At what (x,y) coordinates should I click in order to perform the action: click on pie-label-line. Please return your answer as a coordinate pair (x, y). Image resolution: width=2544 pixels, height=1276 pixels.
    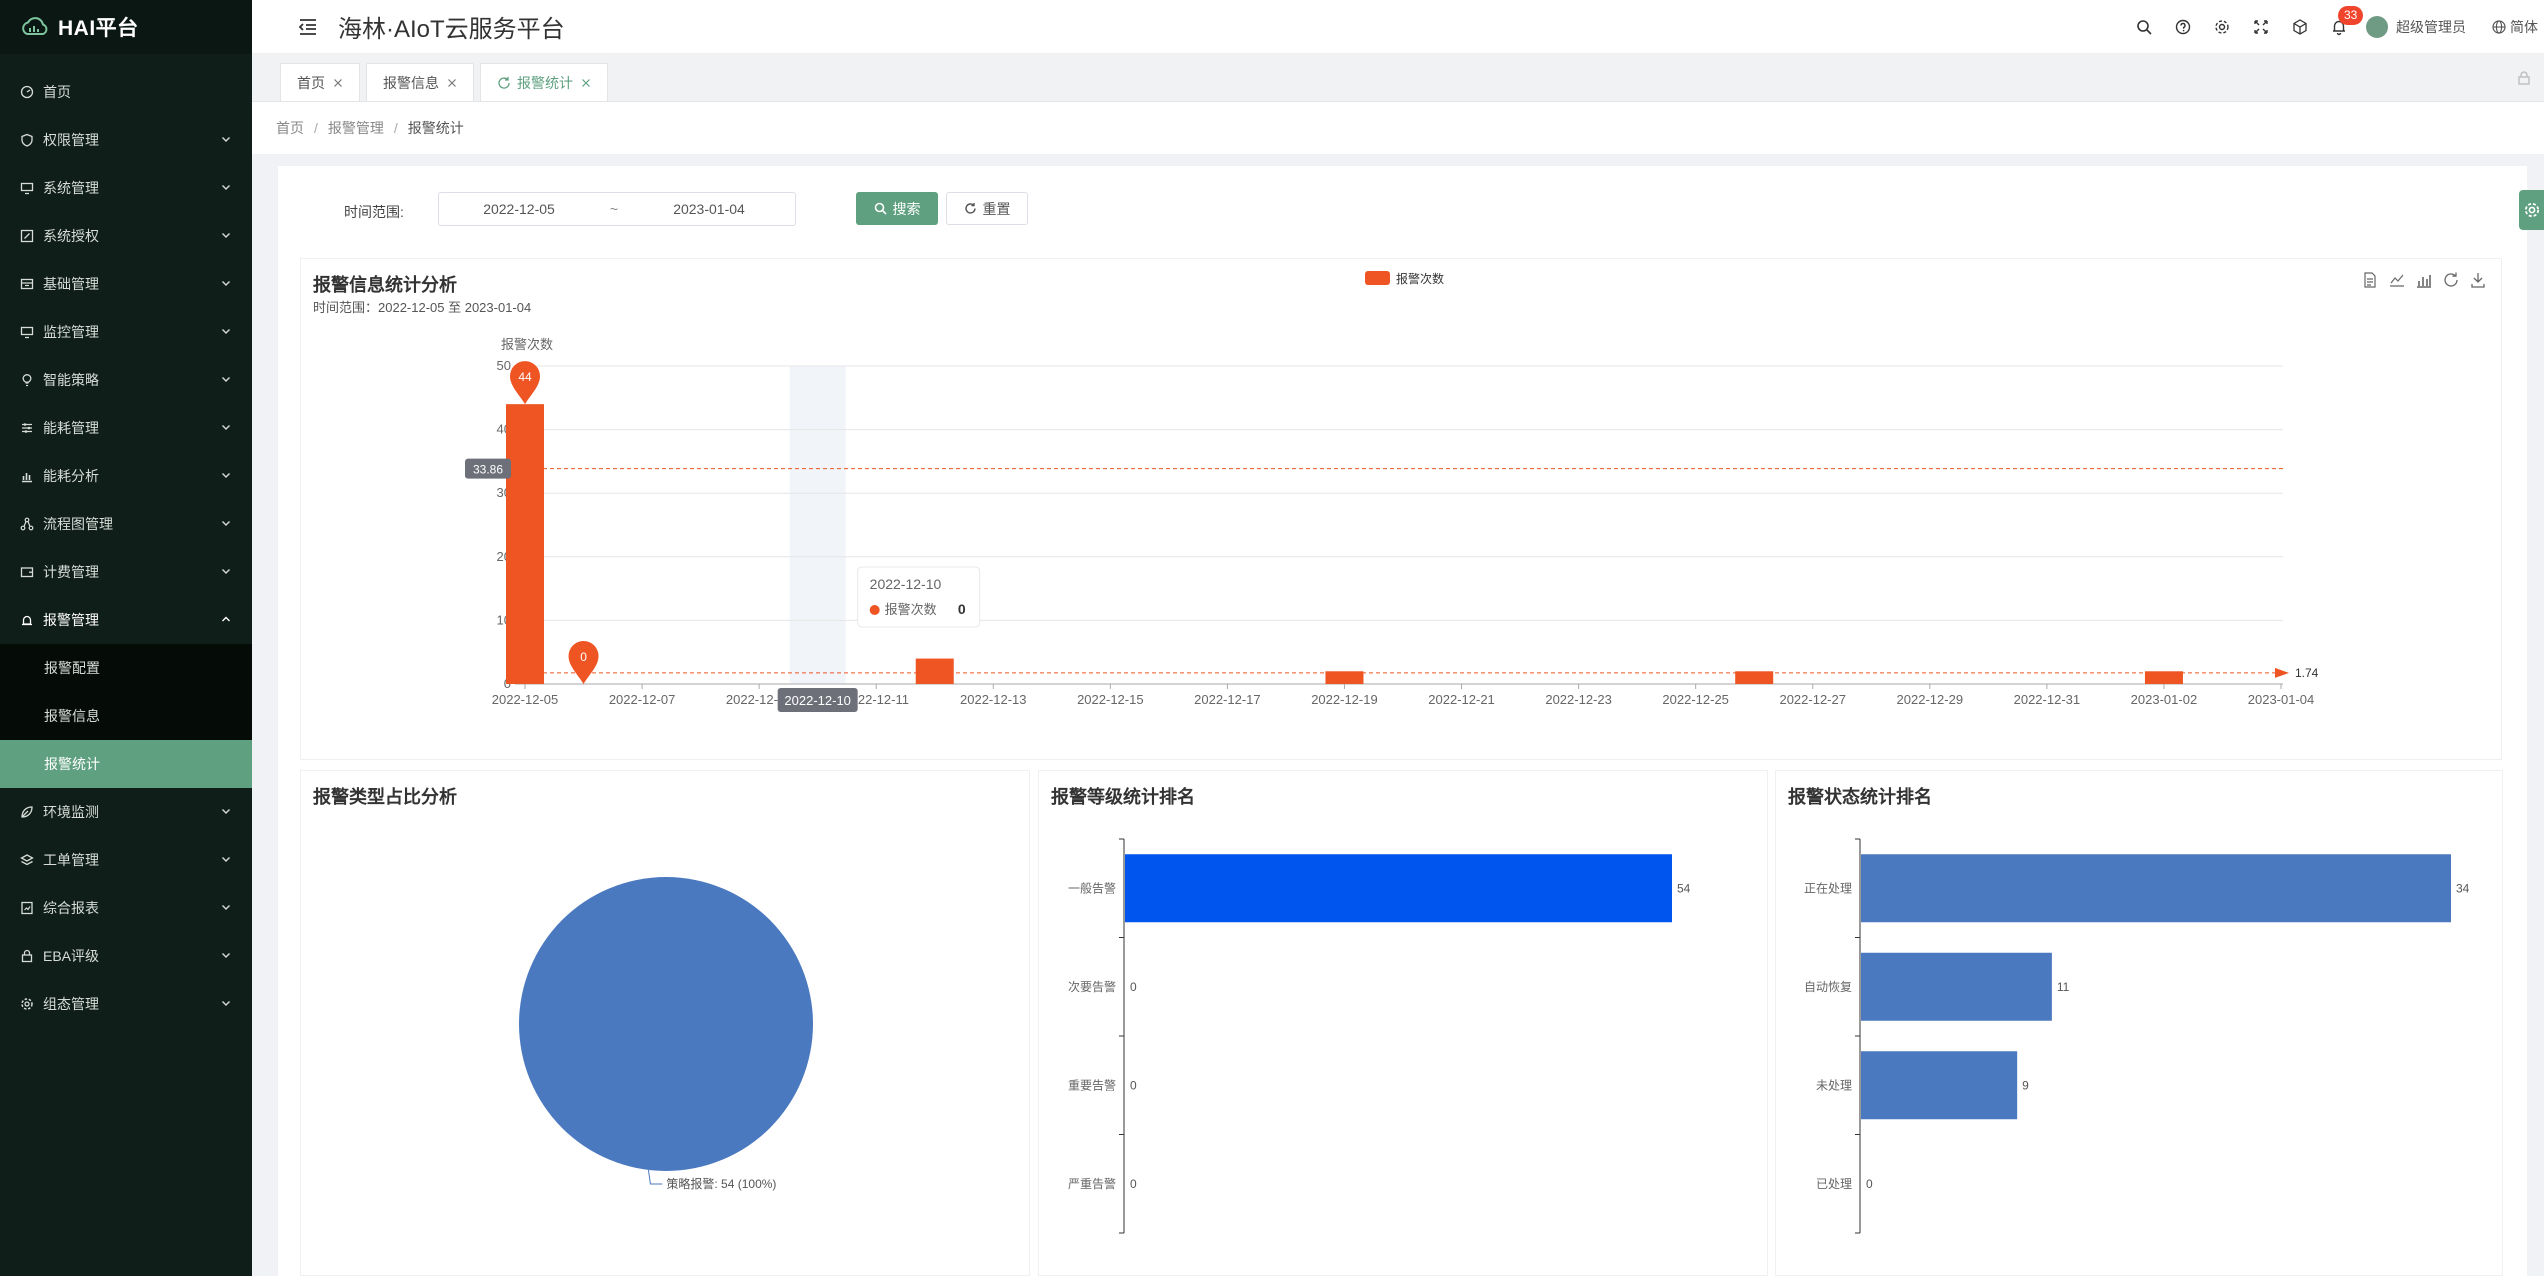
    Looking at the image, I should click on (655, 1177).